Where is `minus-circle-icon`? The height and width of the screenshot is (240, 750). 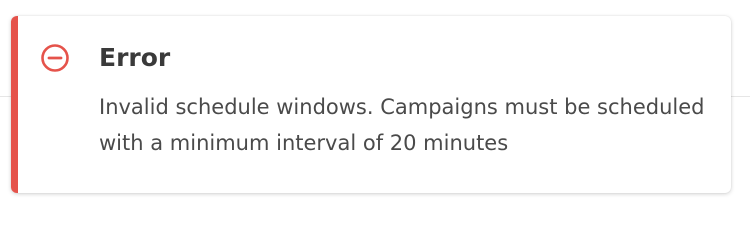
minus-circle-icon is located at coordinates (55, 58).